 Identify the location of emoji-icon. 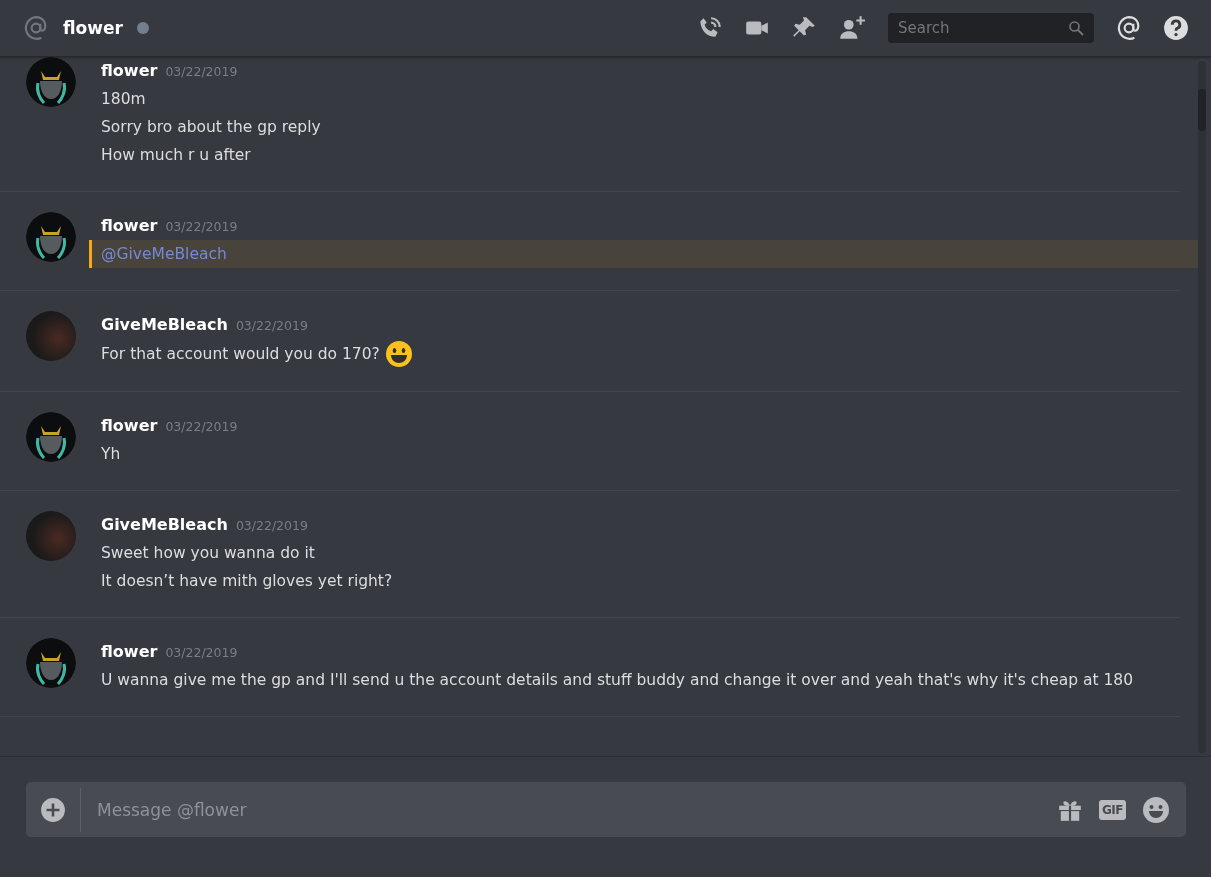
(1156, 809).